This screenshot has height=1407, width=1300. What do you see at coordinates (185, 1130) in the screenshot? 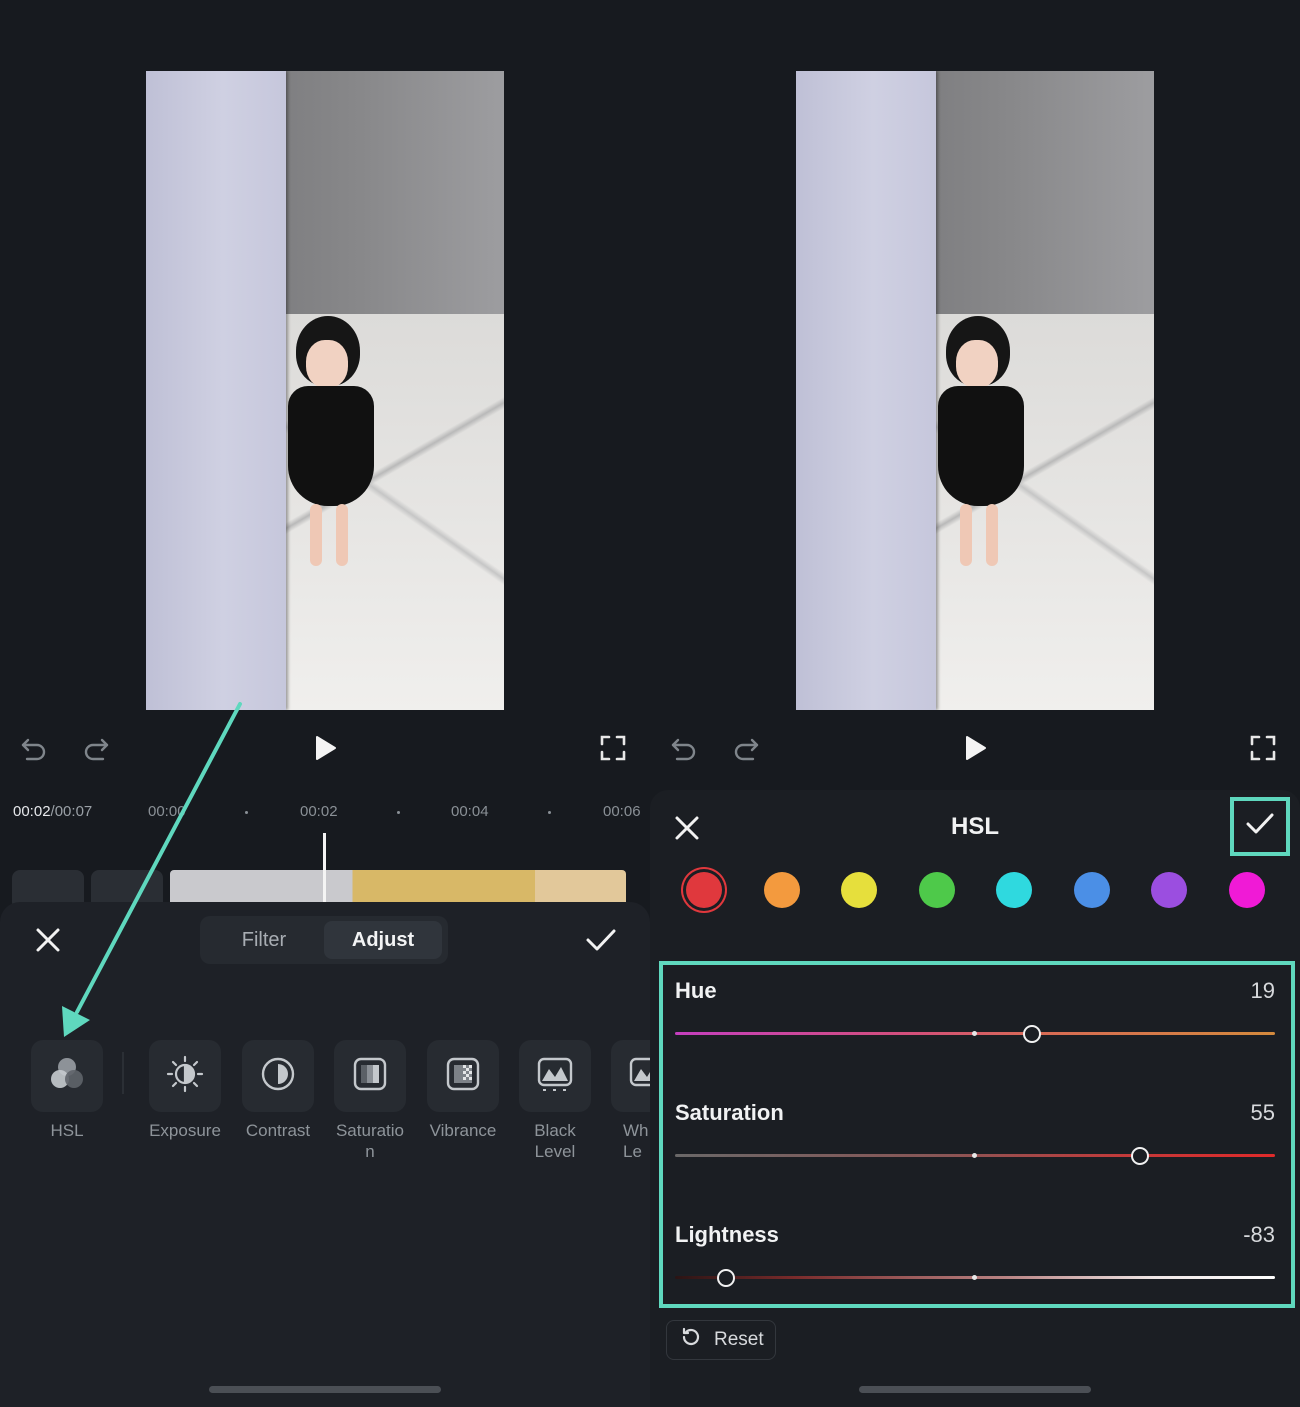
I see `tool-label: Exposure` at bounding box center [185, 1130].